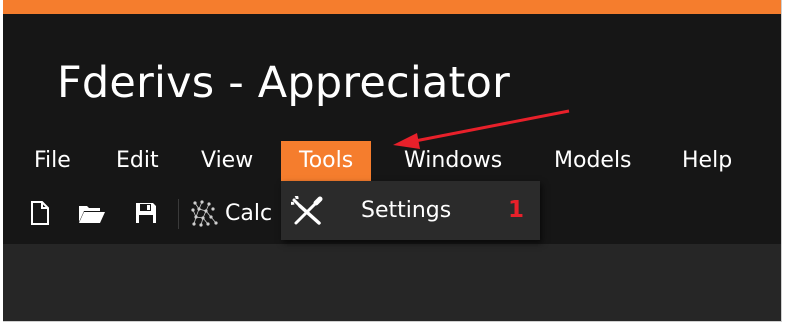 This screenshot has width=786, height=326. I want to click on menu-file: File, so click(52, 161).